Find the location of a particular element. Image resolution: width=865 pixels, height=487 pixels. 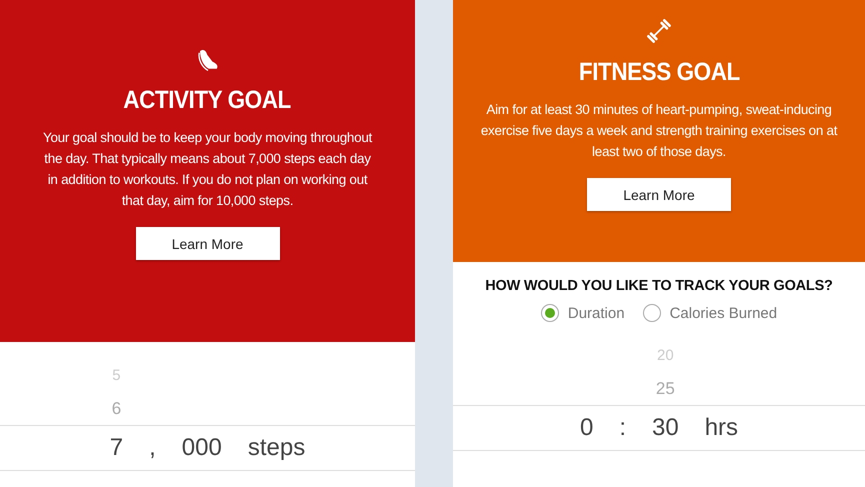

goal-description: Your goal should be to keep your body moving throughout the day. That typically means about 7,000 steps each day in addition to workouts. If you do not plan on working out that day, aim for 10,000 steps. is located at coordinates (208, 169).